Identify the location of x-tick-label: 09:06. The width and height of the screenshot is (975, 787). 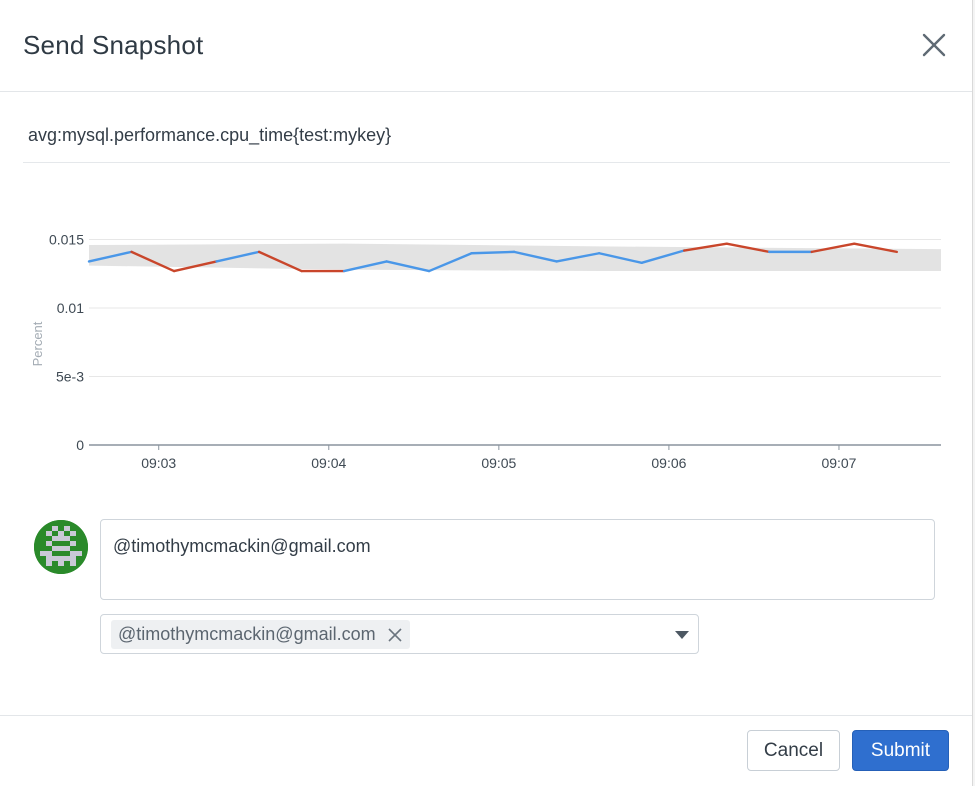
(668, 463).